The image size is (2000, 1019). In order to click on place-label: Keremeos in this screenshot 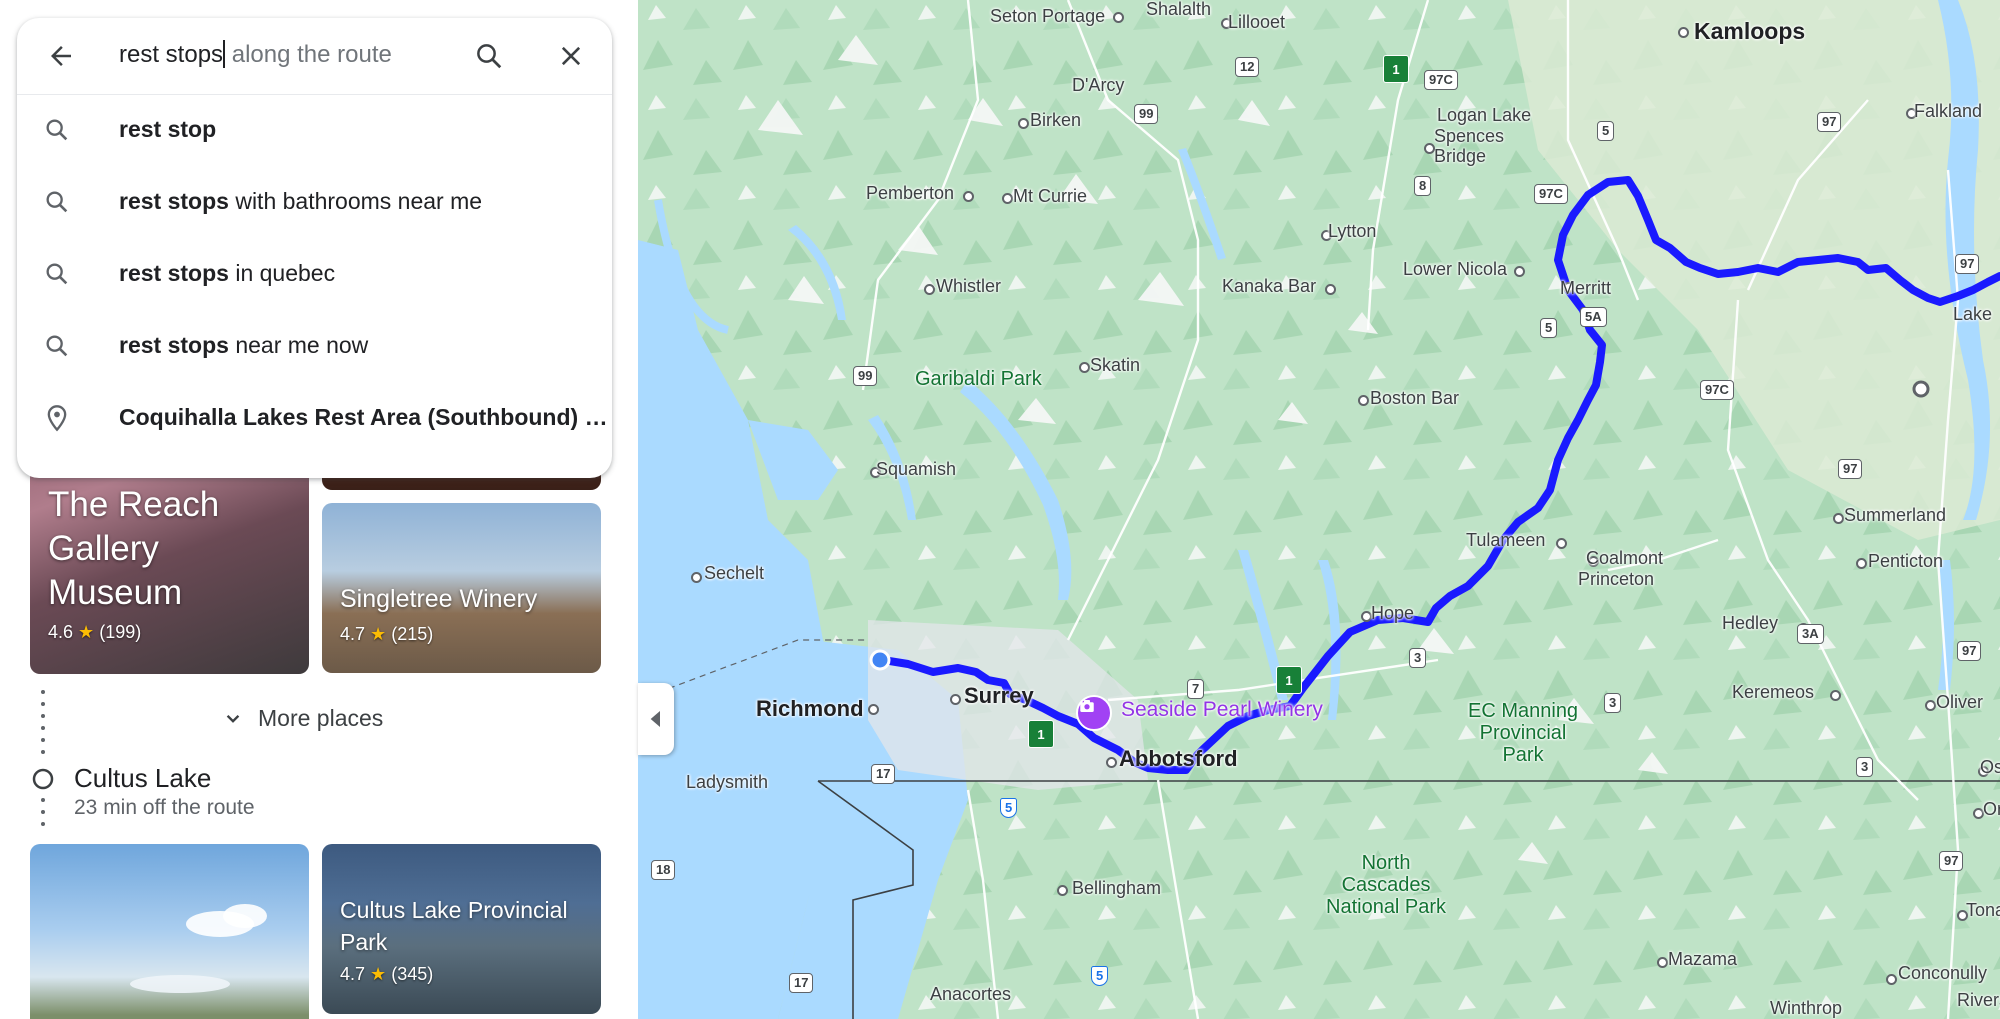, I will do `click(1773, 692)`.